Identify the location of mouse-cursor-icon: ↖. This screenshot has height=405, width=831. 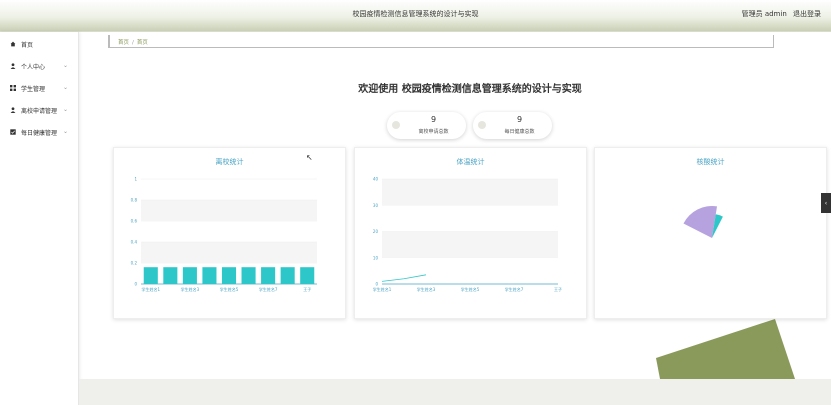
(309, 157).